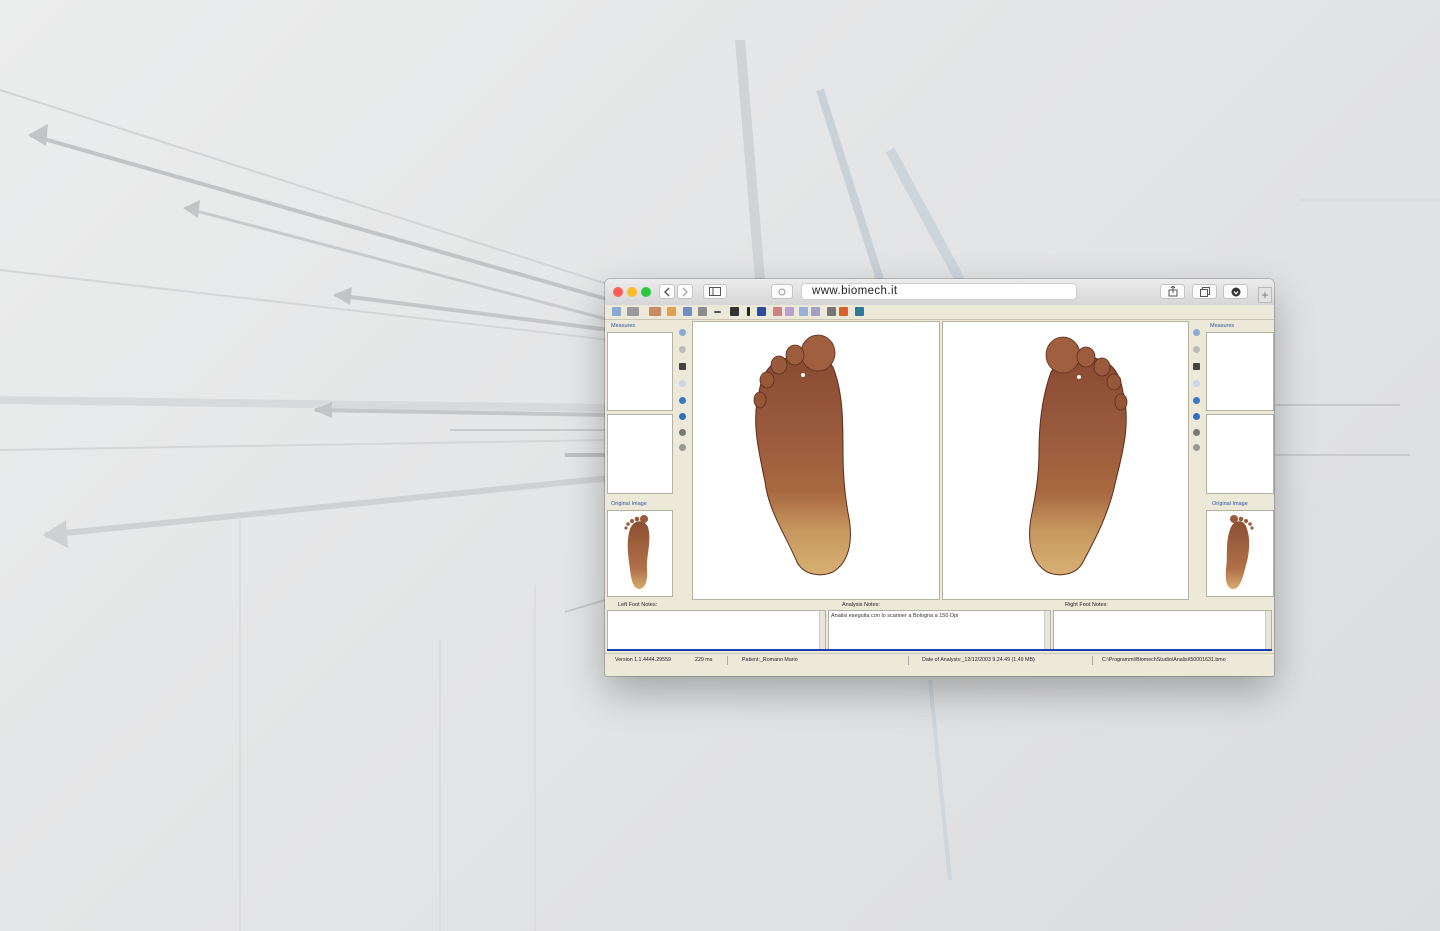 This screenshot has width=1440, height=931. Describe the element at coordinates (939, 650) in the screenshot. I see `progress-bar` at that location.